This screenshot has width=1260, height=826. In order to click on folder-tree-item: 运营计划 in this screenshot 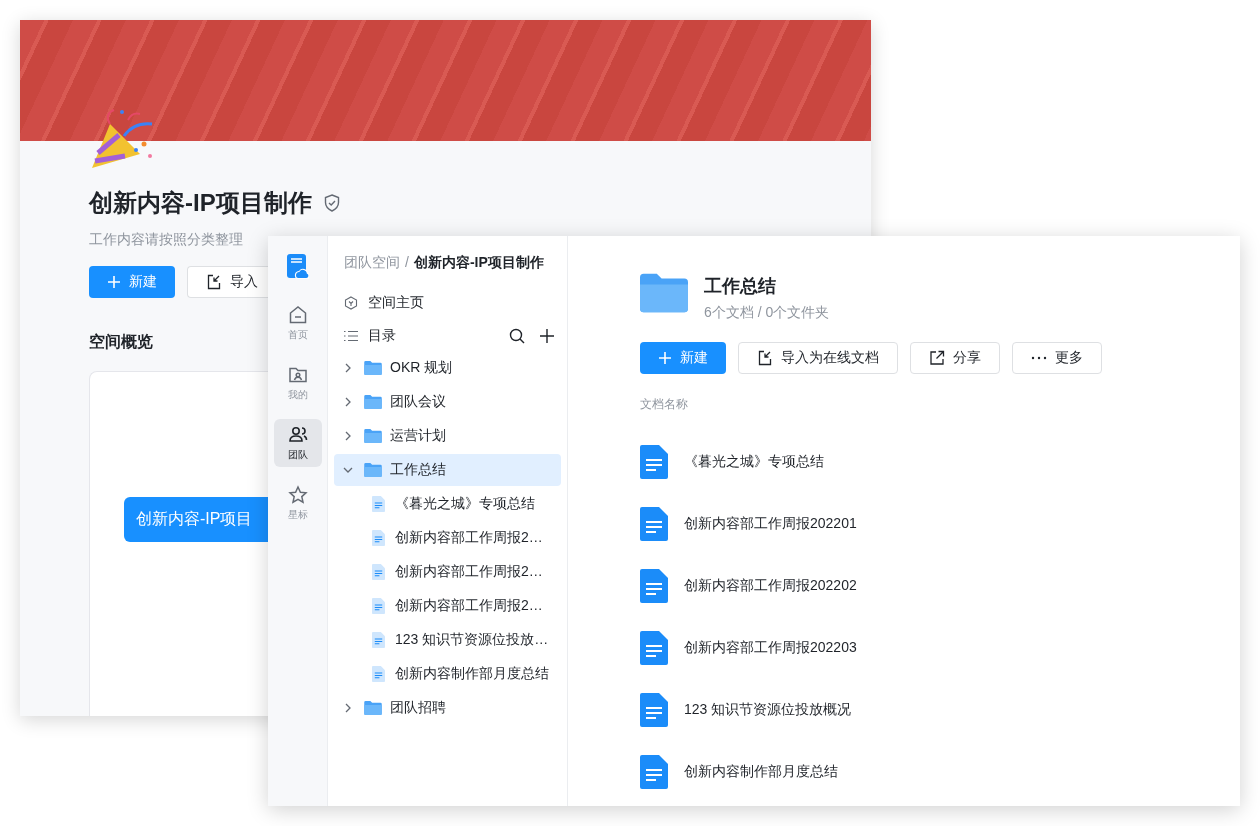, I will do `click(447, 436)`.